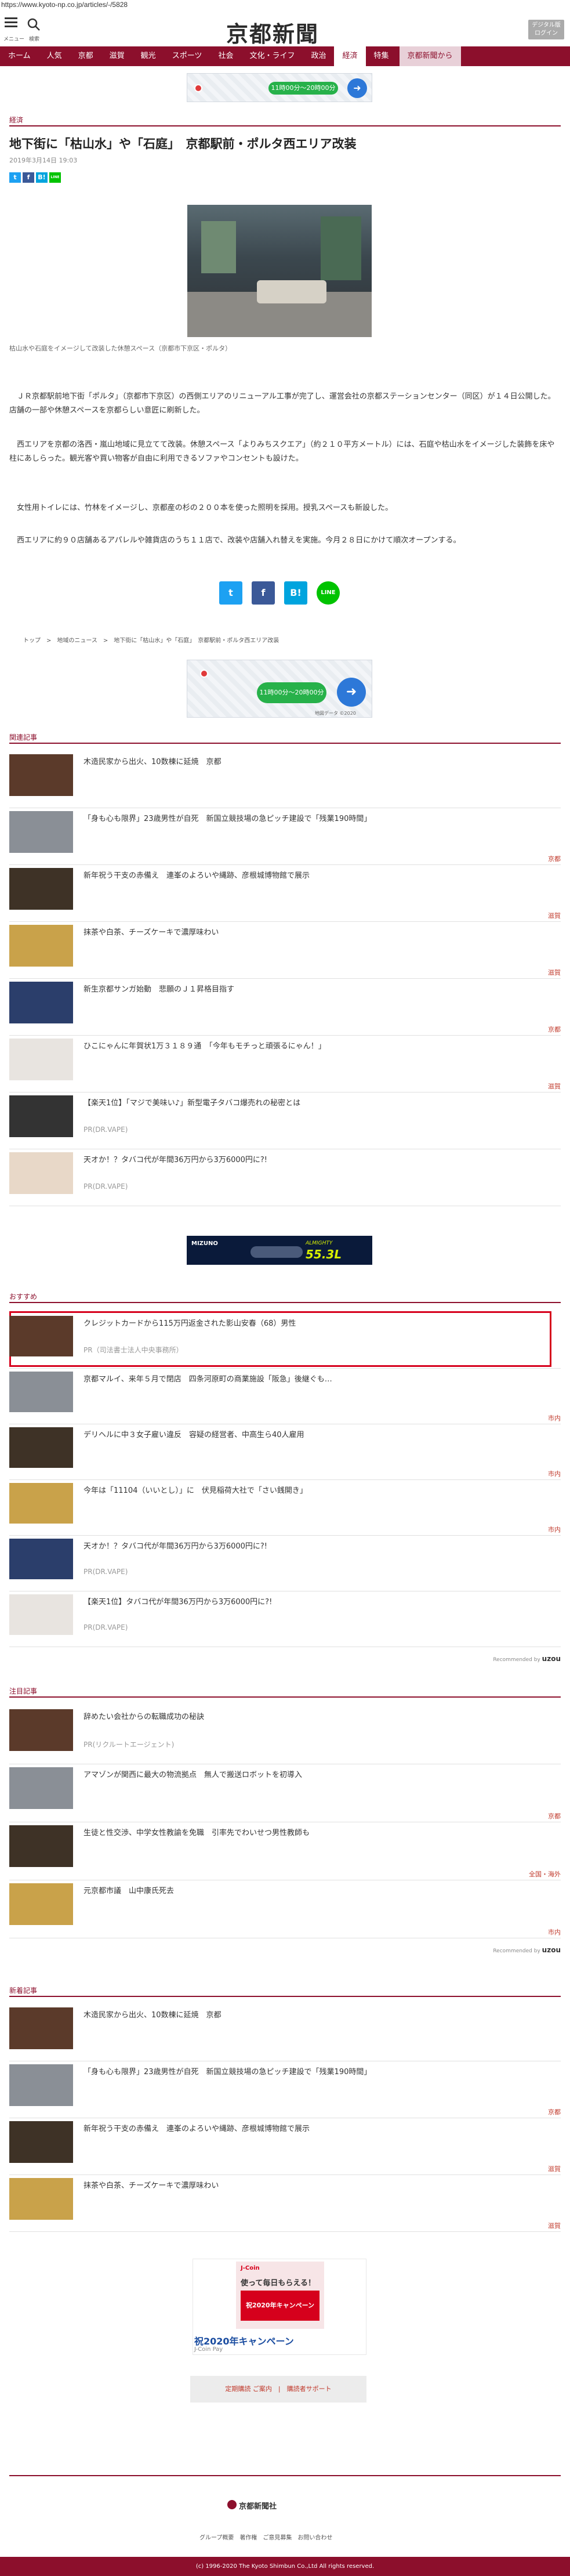 The width and height of the screenshot is (570, 2576). I want to click on footer-logo: 京都新聞社, so click(258, 2505).